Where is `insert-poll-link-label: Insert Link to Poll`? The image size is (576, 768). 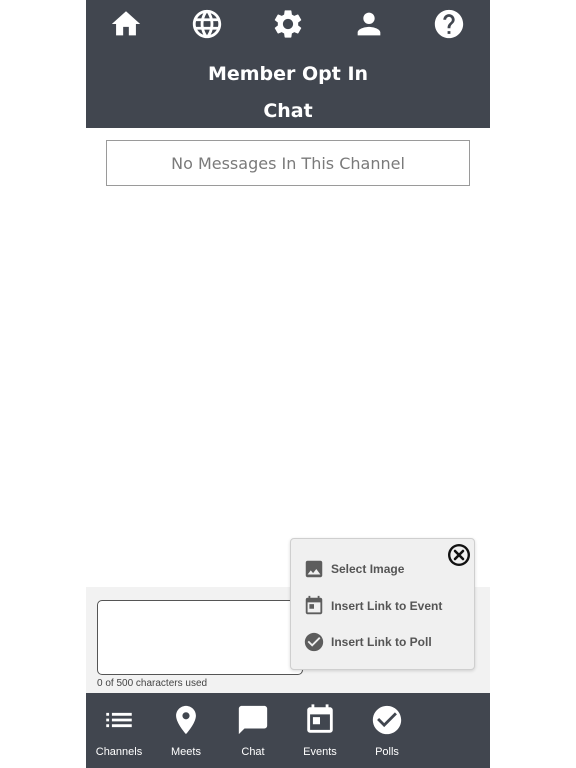
insert-poll-link-label: Insert Link to Poll is located at coordinates (381, 642).